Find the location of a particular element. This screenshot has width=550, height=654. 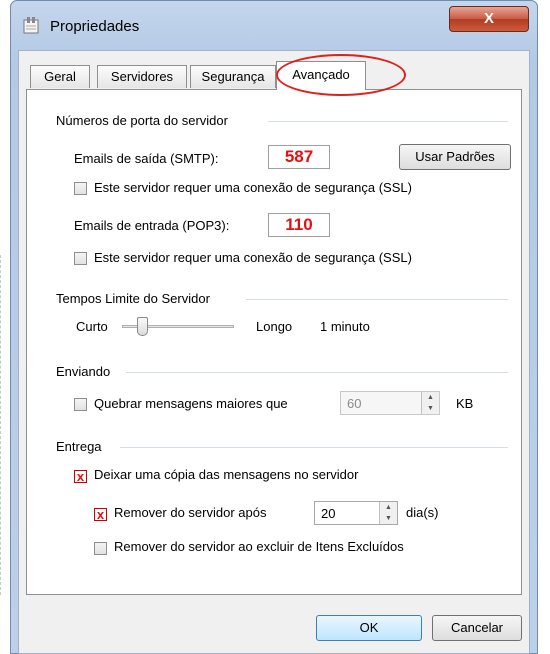

timeout-short-label: Curto is located at coordinates (92, 326).